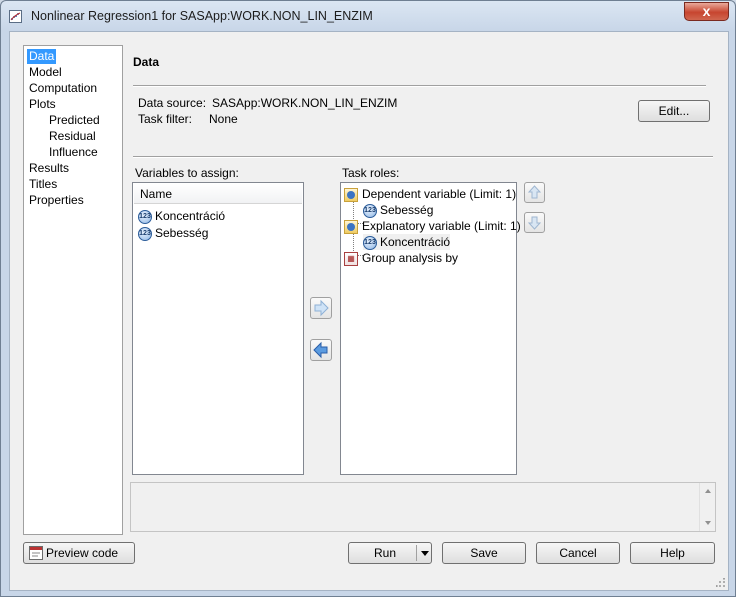 This screenshot has width=736, height=597. What do you see at coordinates (218, 194) in the screenshot?
I see `name-column-header: Name` at bounding box center [218, 194].